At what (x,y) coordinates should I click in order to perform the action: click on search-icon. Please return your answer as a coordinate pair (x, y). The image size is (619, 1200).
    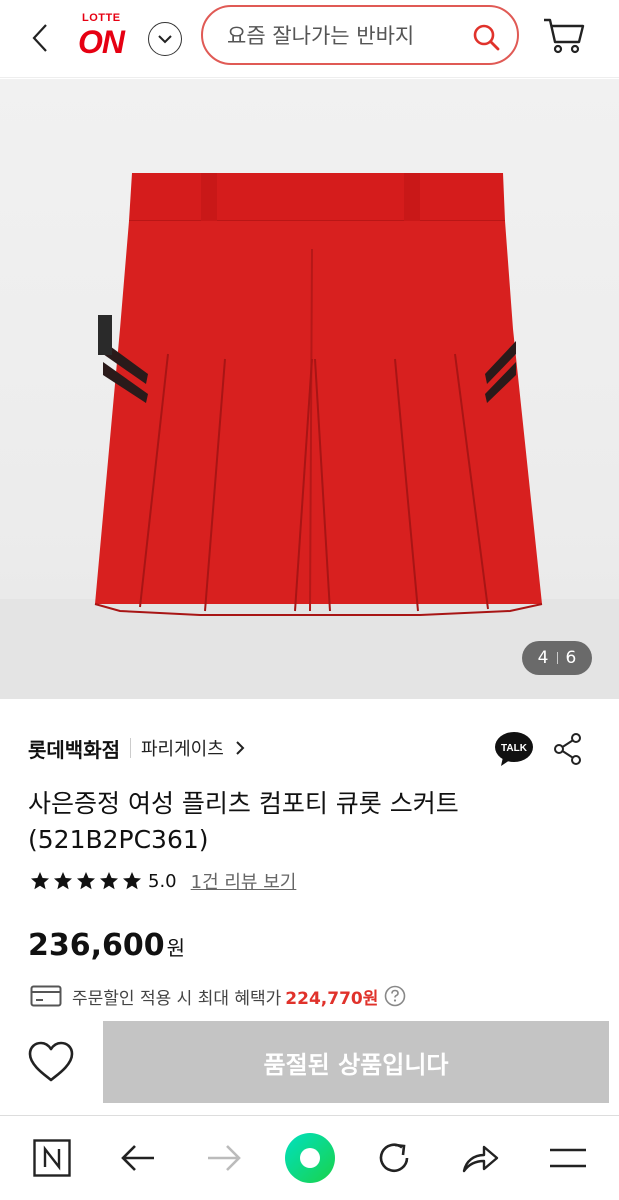
    Looking at the image, I should click on (486, 37).